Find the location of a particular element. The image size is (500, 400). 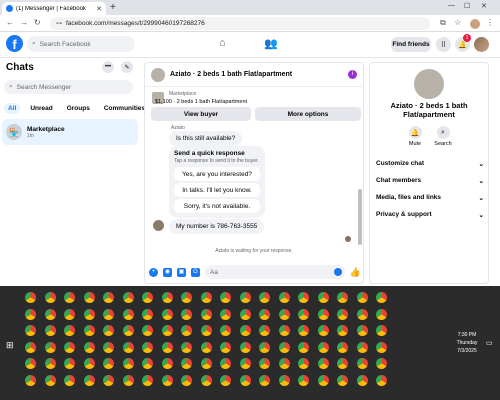

new-tab-button: + is located at coordinates (113, 7).